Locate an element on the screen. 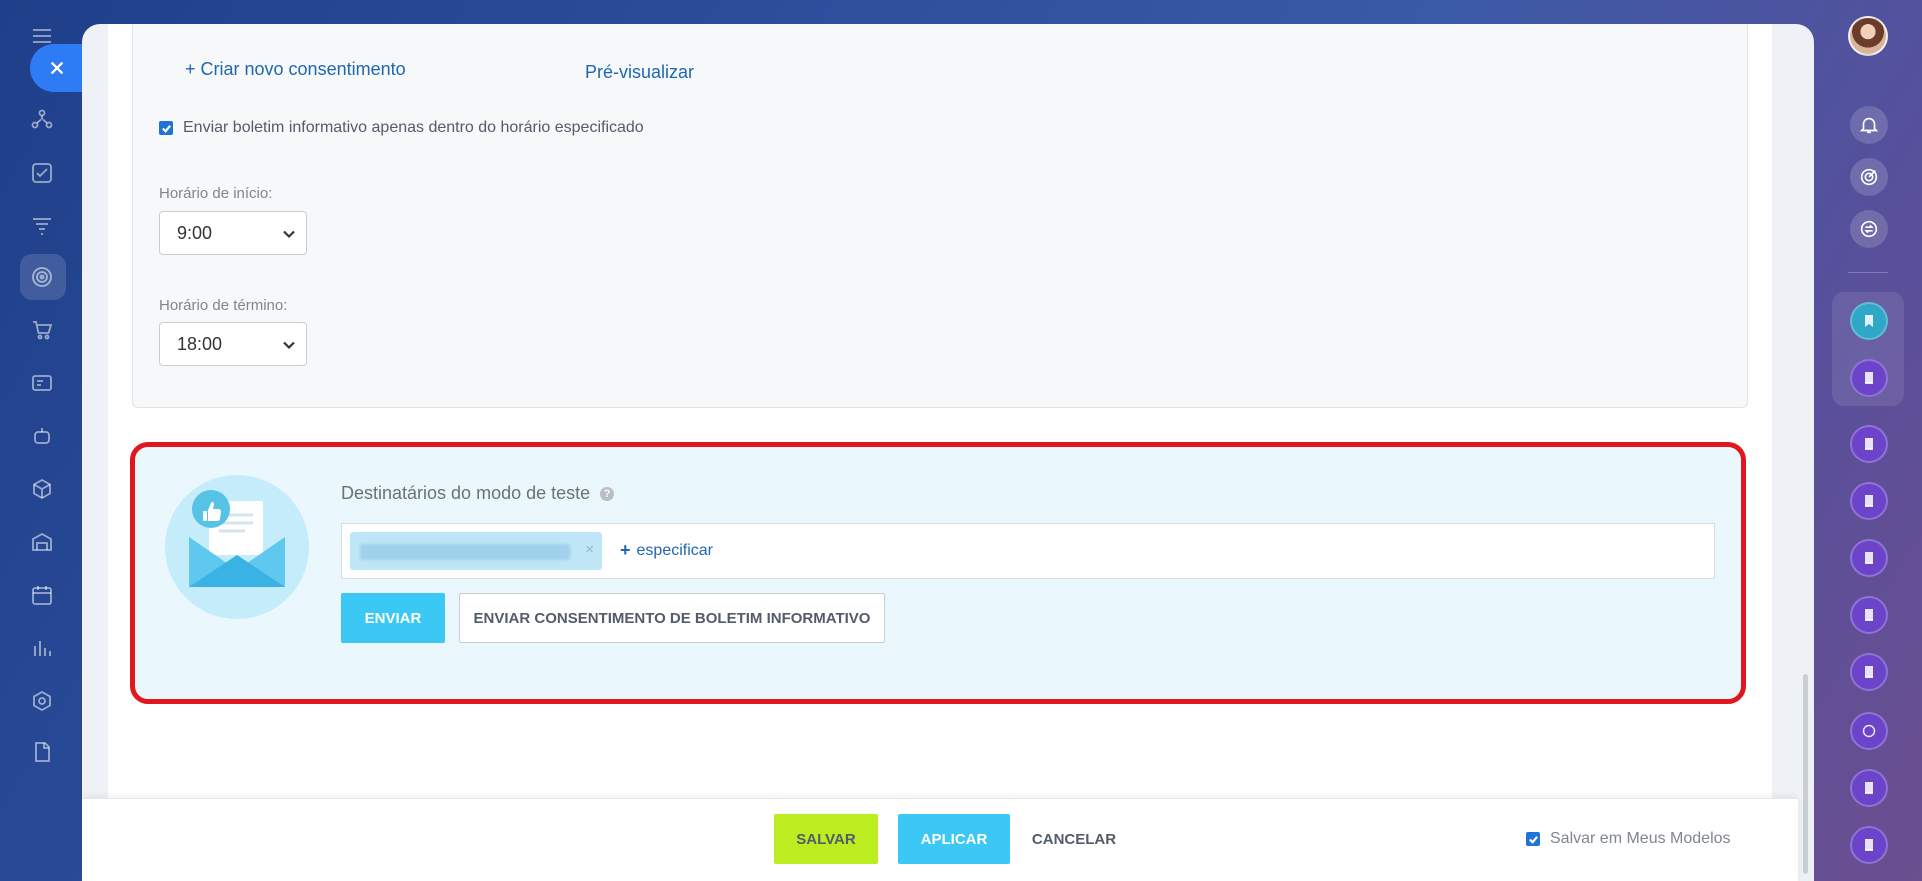 The height and width of the screenshot is (881, 1922). envelope-illustration is located at coordinates (237, 547).